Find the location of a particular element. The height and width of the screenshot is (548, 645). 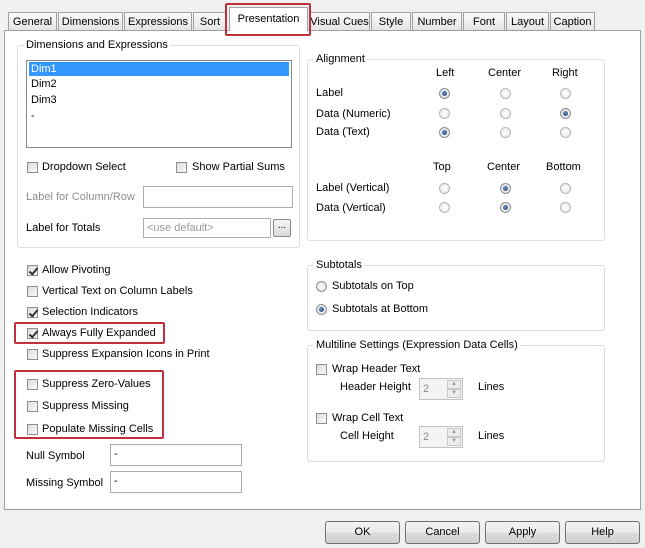

numeric-align-left-radio is located at coordinates (444, 113).